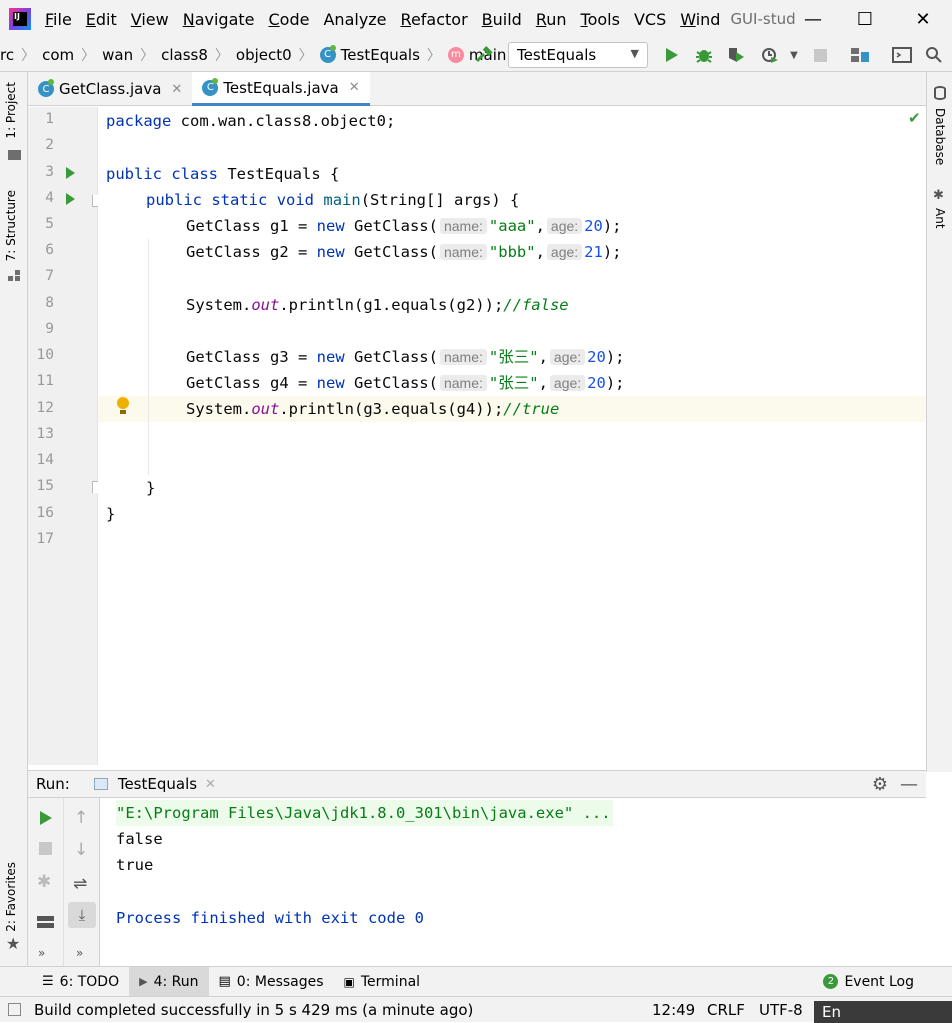 This screenshot has height=1023, width=952. I want to click on minimize-panel-icon: —, so click(909, 784).